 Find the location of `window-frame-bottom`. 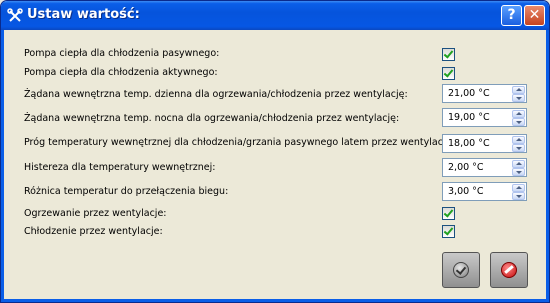

window-frame-bottom is located at coordinates (275, 300).